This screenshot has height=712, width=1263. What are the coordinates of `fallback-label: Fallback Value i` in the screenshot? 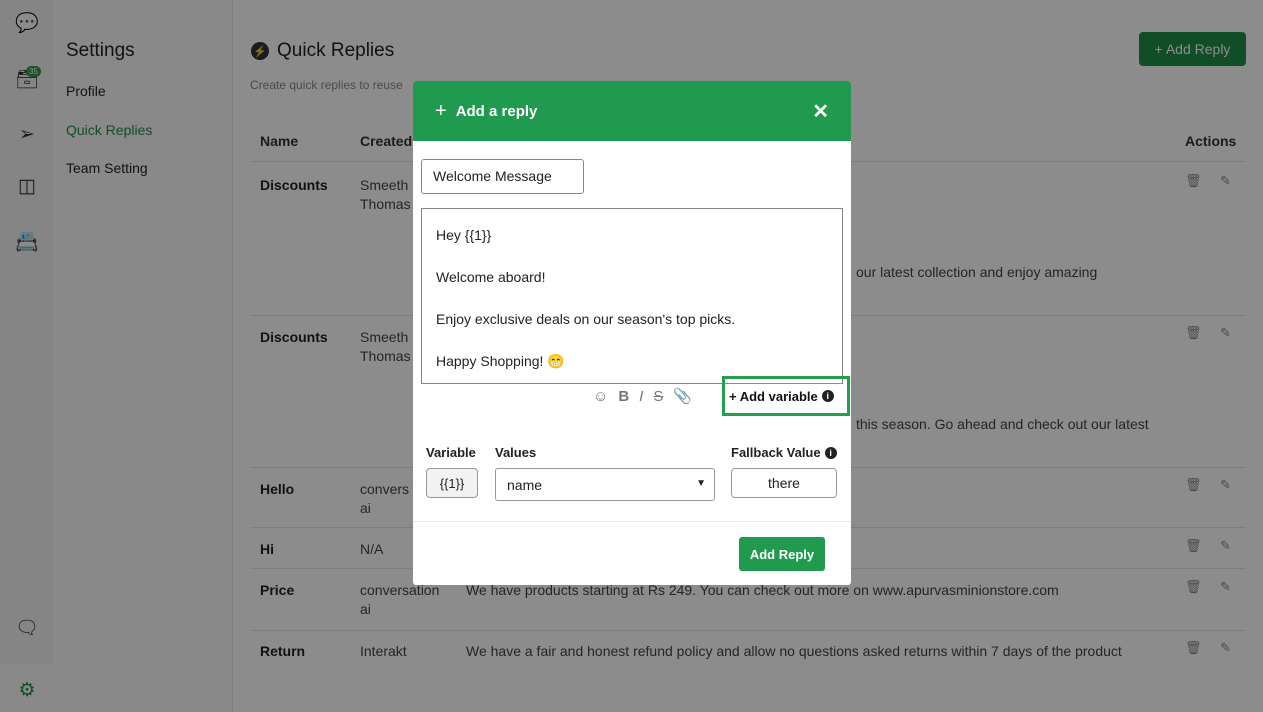 It's located at (784, 452).